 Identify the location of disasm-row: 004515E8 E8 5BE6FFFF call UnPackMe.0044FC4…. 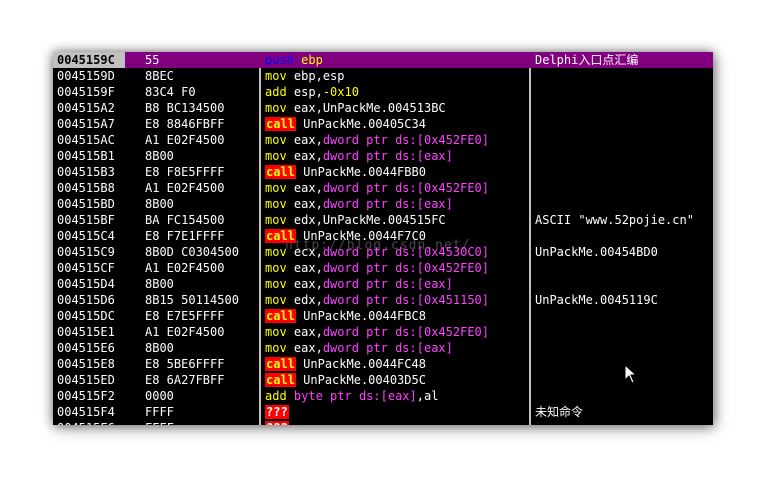
(383, 364).